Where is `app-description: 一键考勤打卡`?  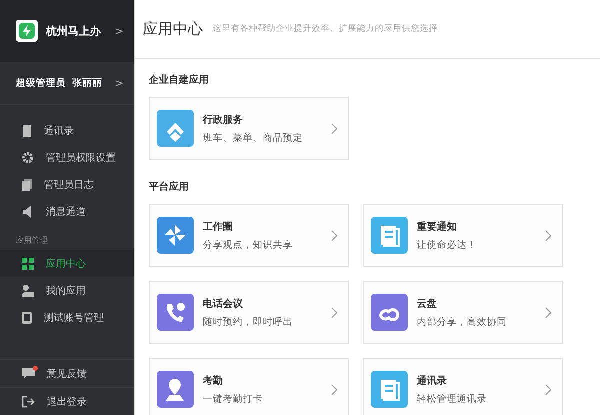
app-description: 一键考勤打卡 is located at coordinates (233, 399).